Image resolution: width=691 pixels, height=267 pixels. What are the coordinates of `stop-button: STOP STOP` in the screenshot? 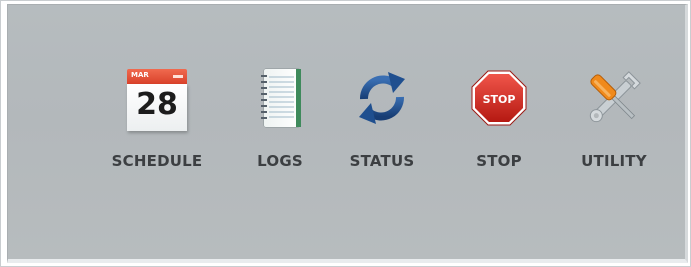 It's located at (499, 123).